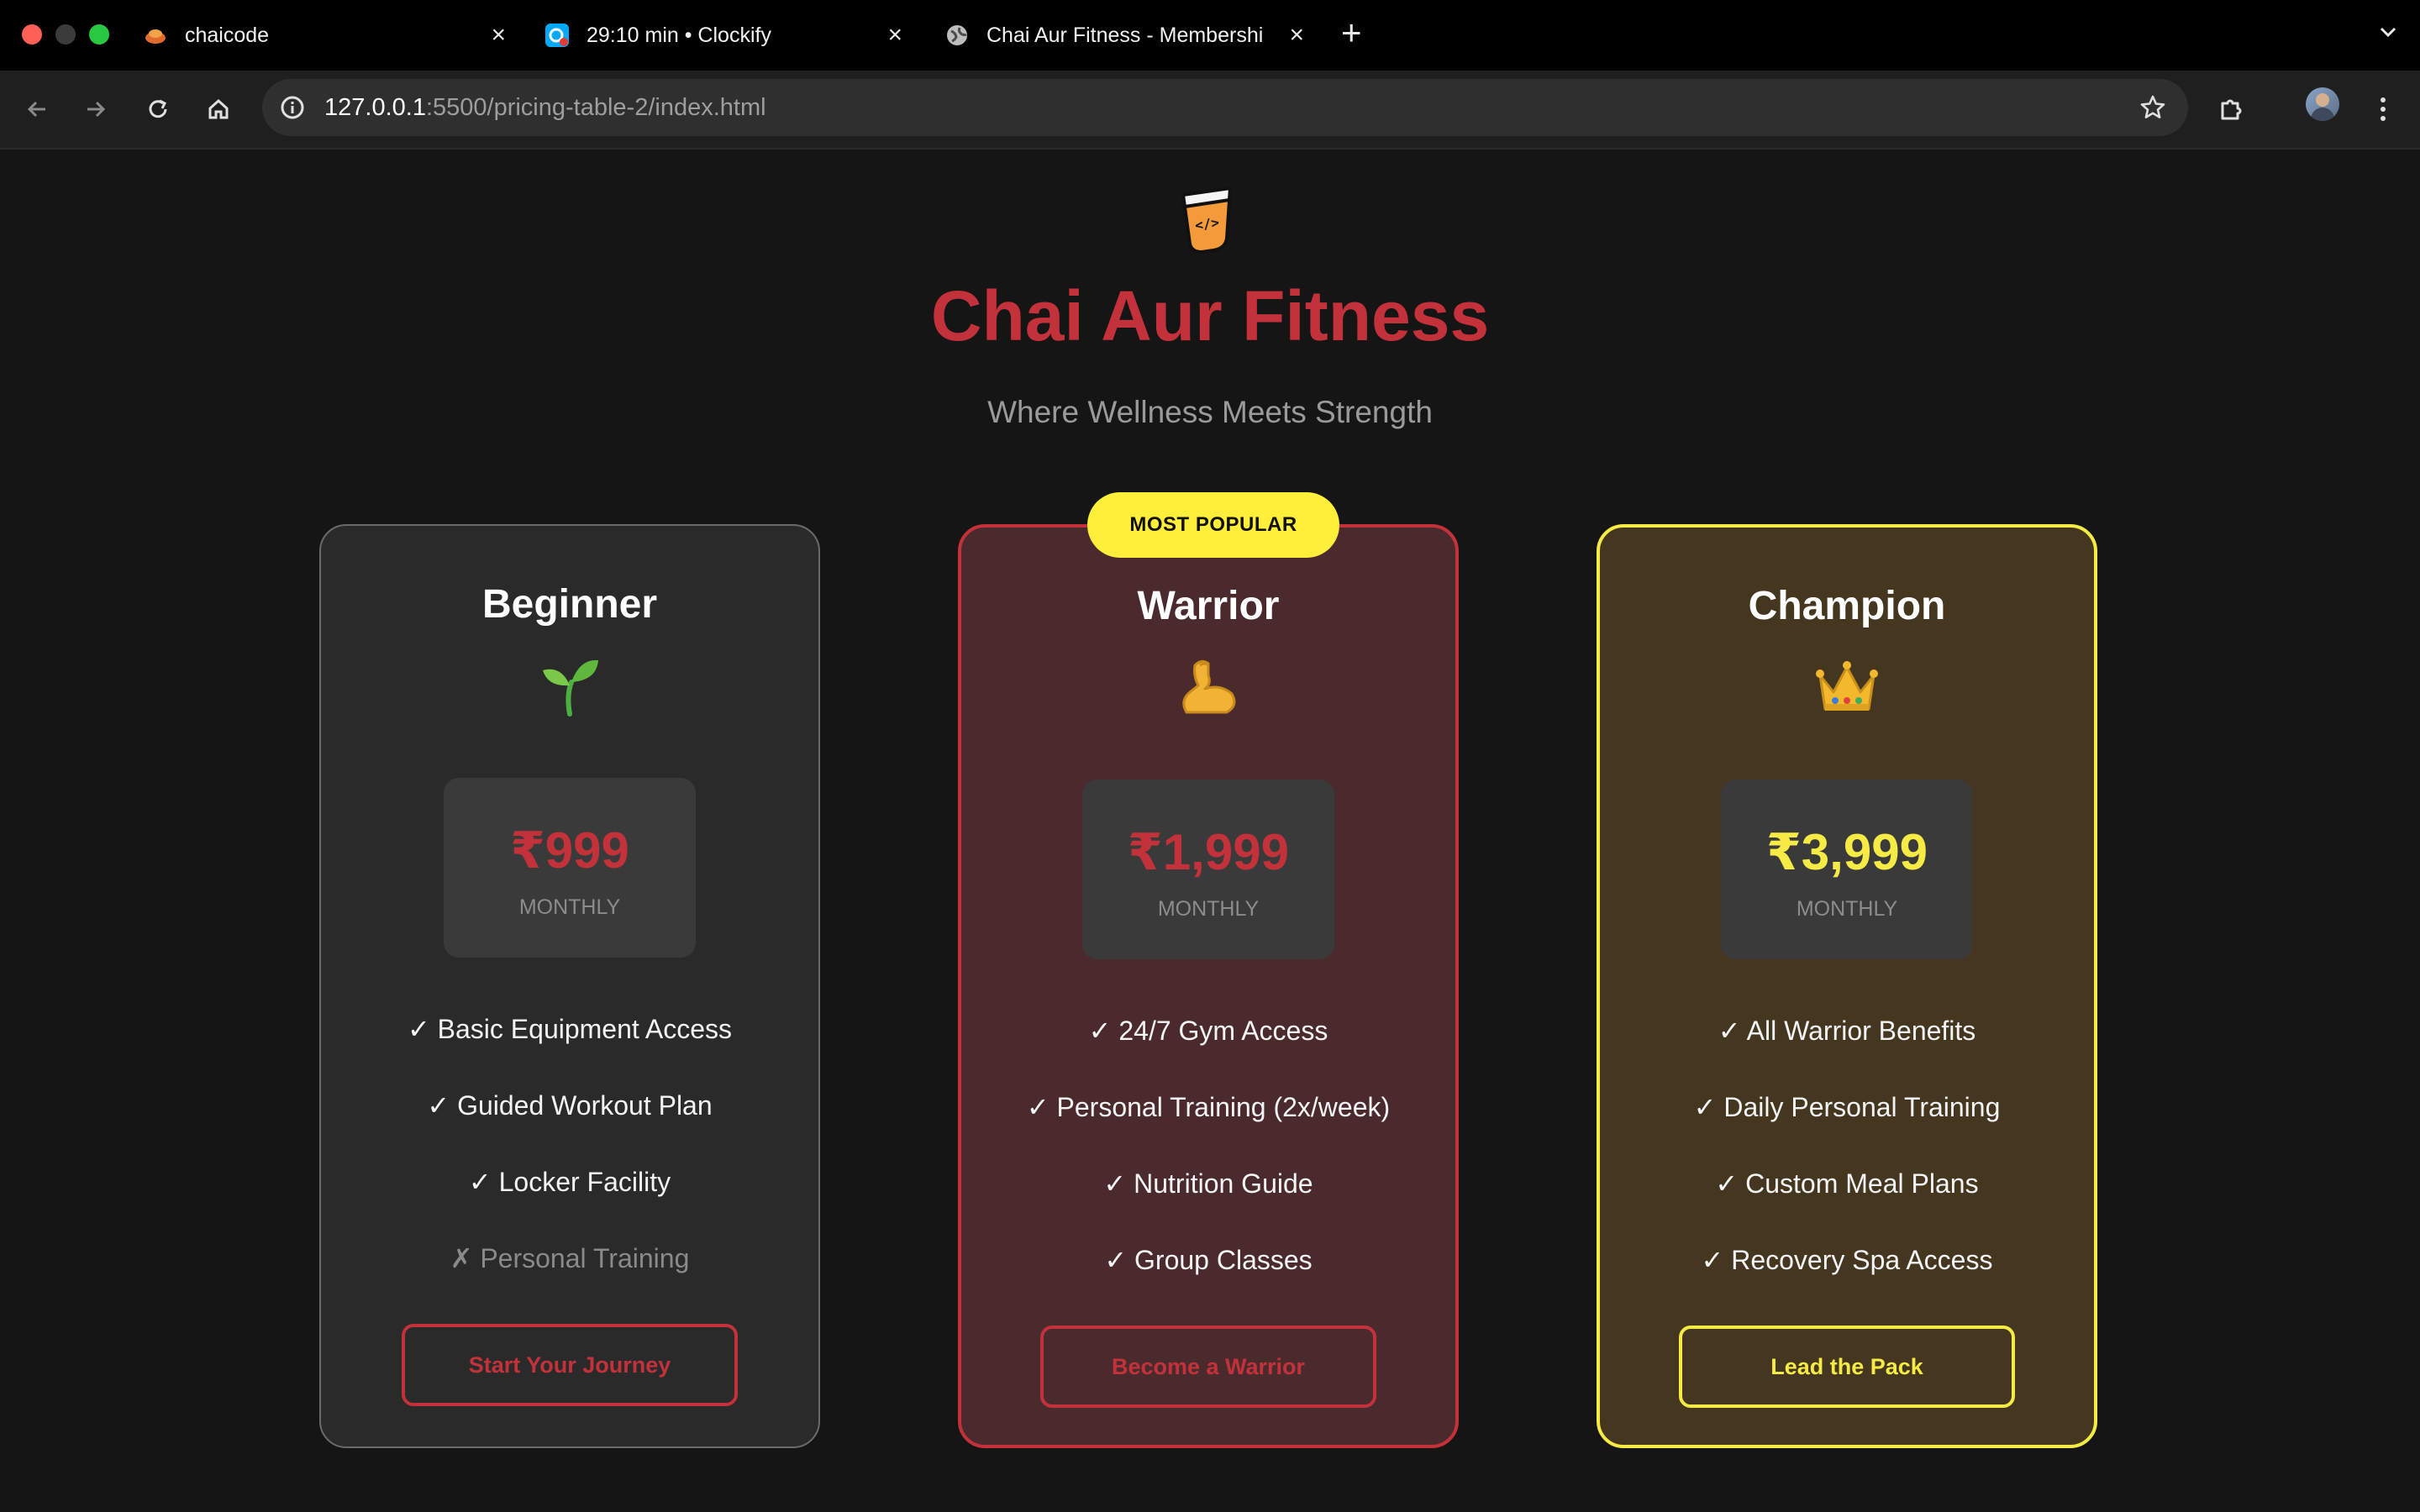 The image size is (2420, 1512). I want to click on flexed-biceps-icon, so click(1209, 686).